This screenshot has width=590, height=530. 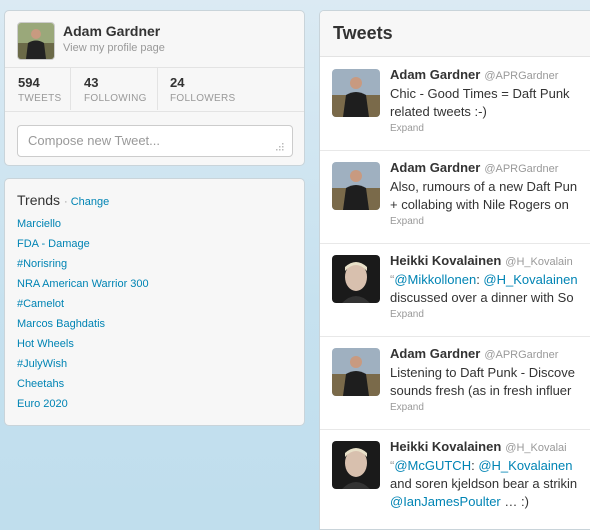 What do you see at coordinates (445, 501) in the screenshot?
I see `mention-link: @IanJamesPoulter` at bounding box center [445, 501].